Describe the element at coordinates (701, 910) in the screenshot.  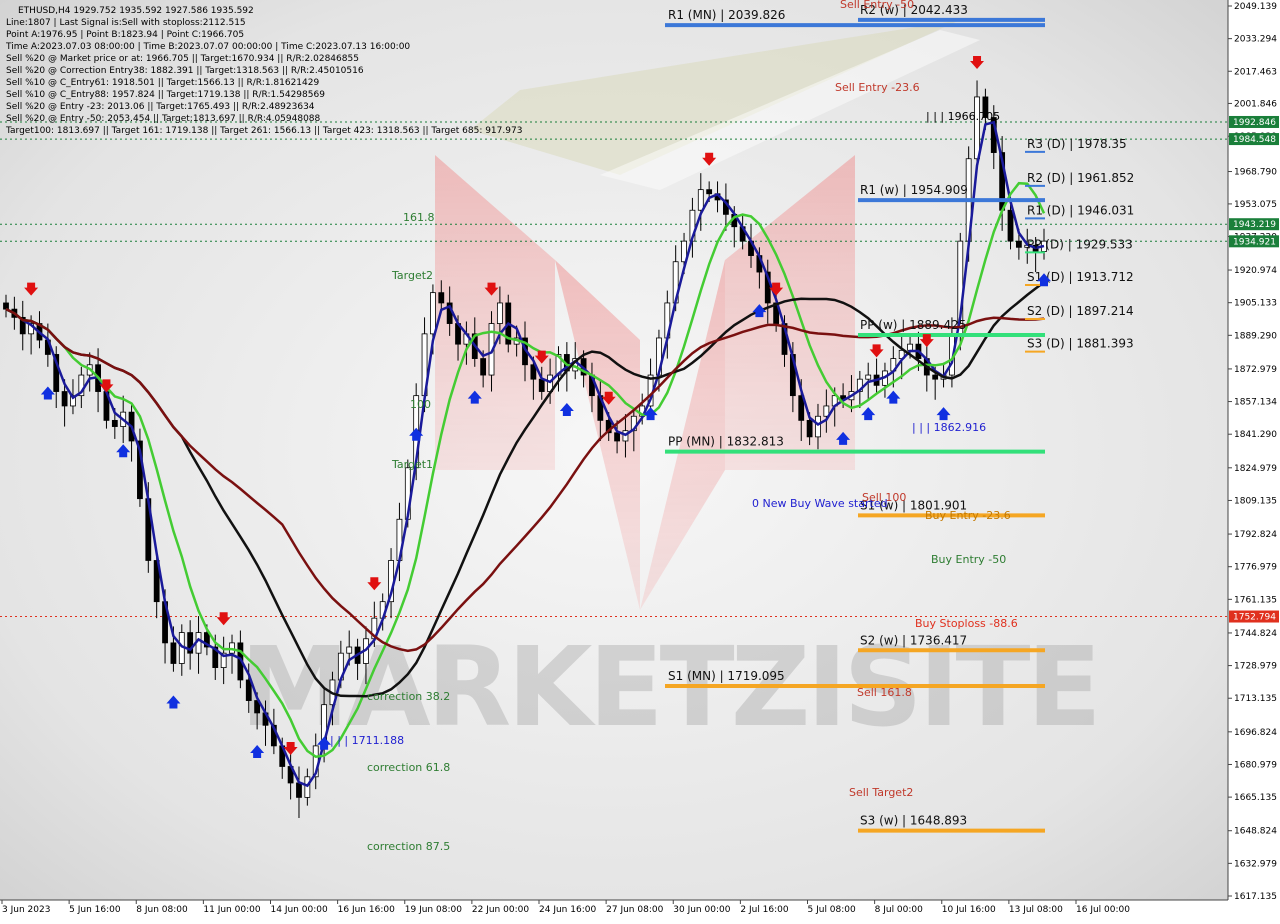
I see `x-tick-label: 30 Jun 00:00` at that location.